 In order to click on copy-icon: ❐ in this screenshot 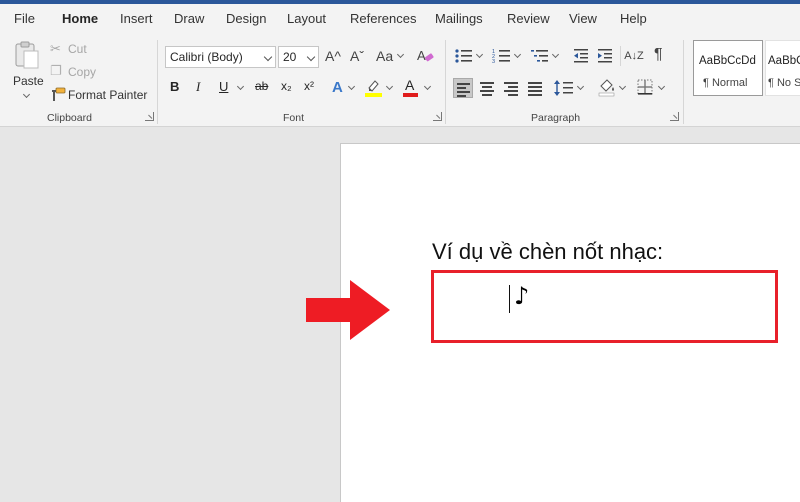, I will do `click(56, 70)`.